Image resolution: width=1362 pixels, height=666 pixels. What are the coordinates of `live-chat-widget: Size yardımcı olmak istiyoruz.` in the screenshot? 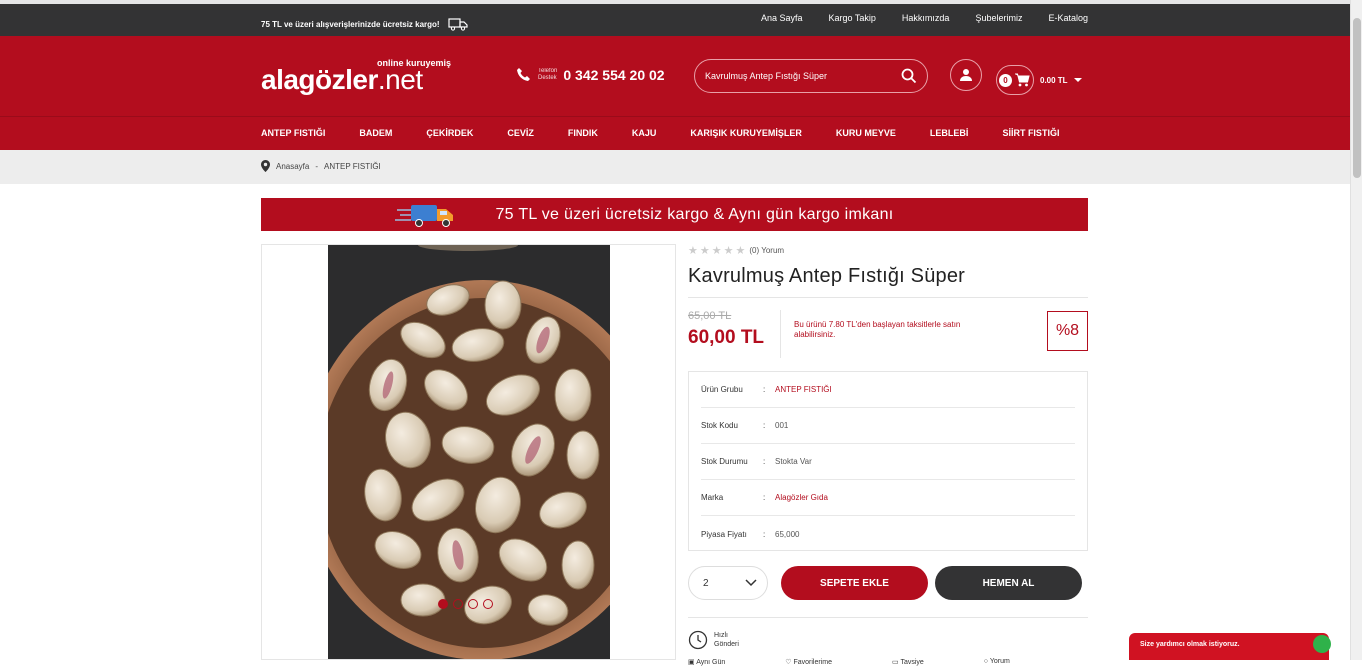 It's located at (1230, 646).